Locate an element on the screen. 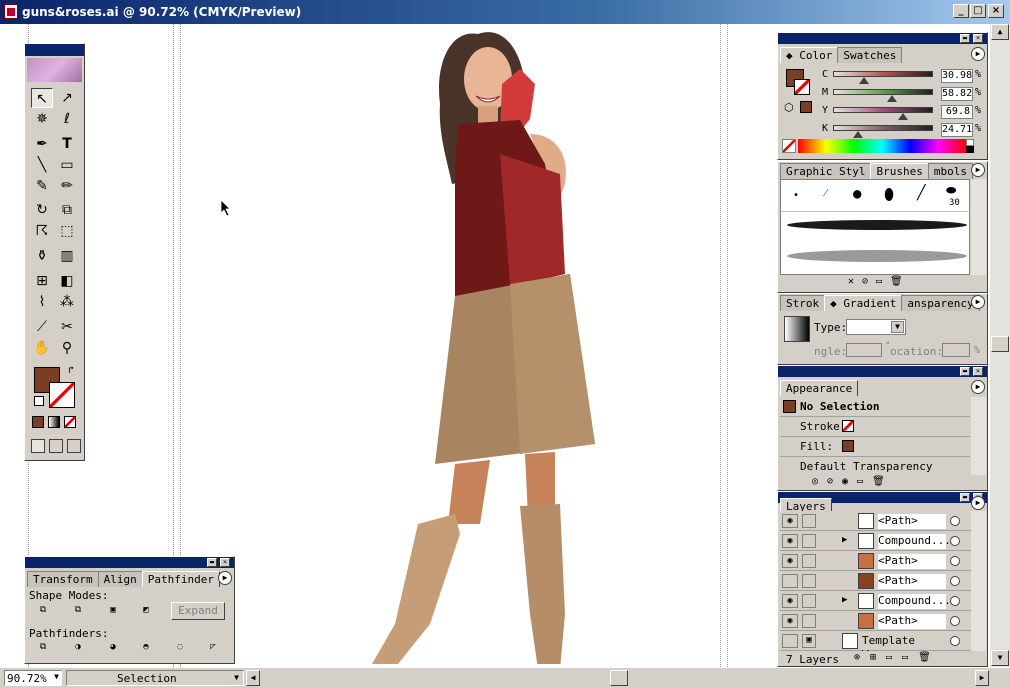 This screenshot has width=1010, height=688. scissors-tool-icon: ✂ is located at coordinates (67, 327).